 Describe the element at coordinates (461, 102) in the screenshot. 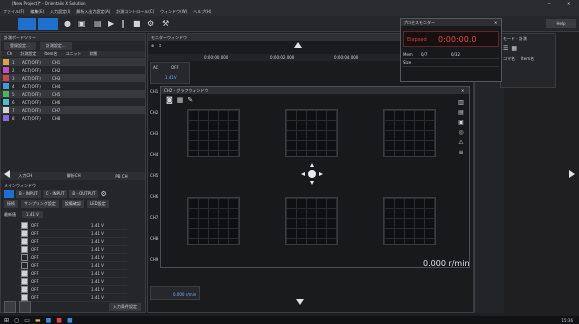

I see `side-tool-1-icon: ▥` at that location.